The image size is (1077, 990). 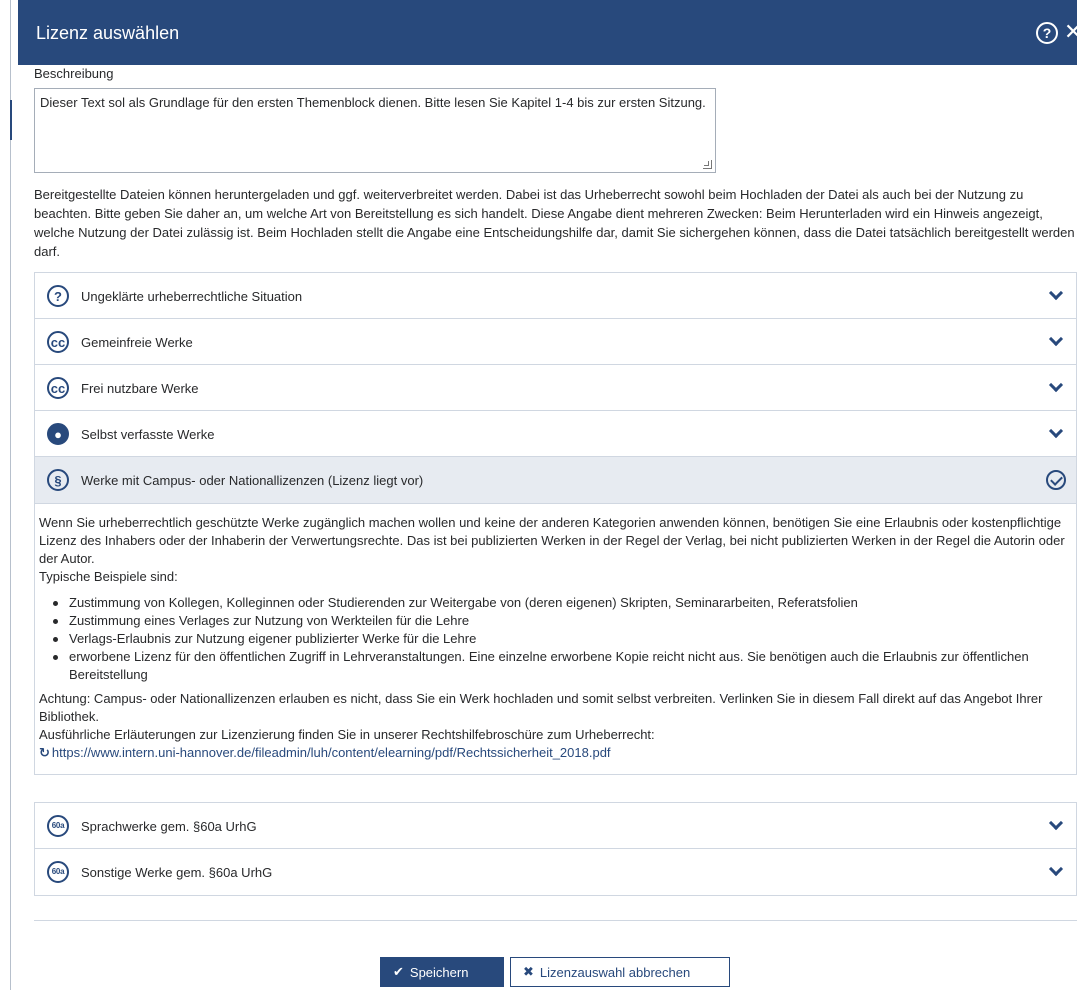 I want to click on license-option-header: ● Selbst verfasste Werke, so click(x=555, y=434).